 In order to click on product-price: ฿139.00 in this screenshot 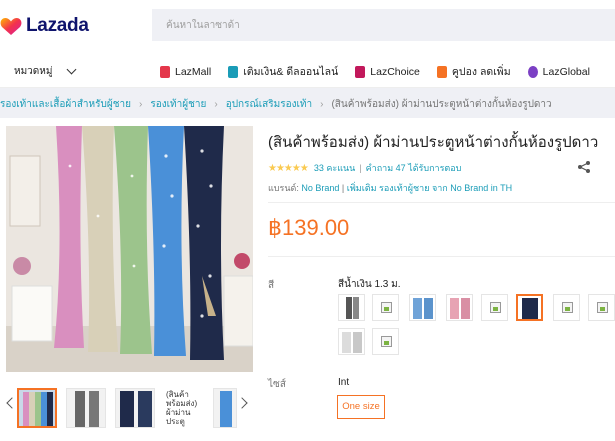, I will do `click(309, 227)`.